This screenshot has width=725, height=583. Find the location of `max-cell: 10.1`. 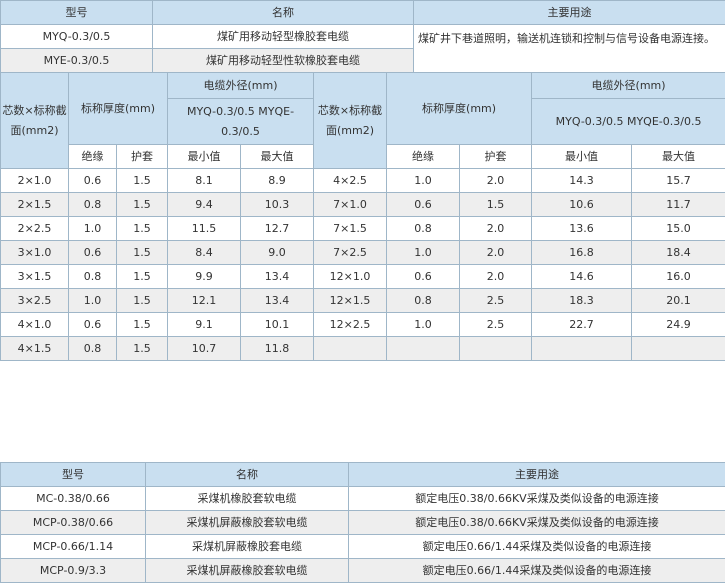

max-cell: 10.1 is located at coordinates (277, 325).